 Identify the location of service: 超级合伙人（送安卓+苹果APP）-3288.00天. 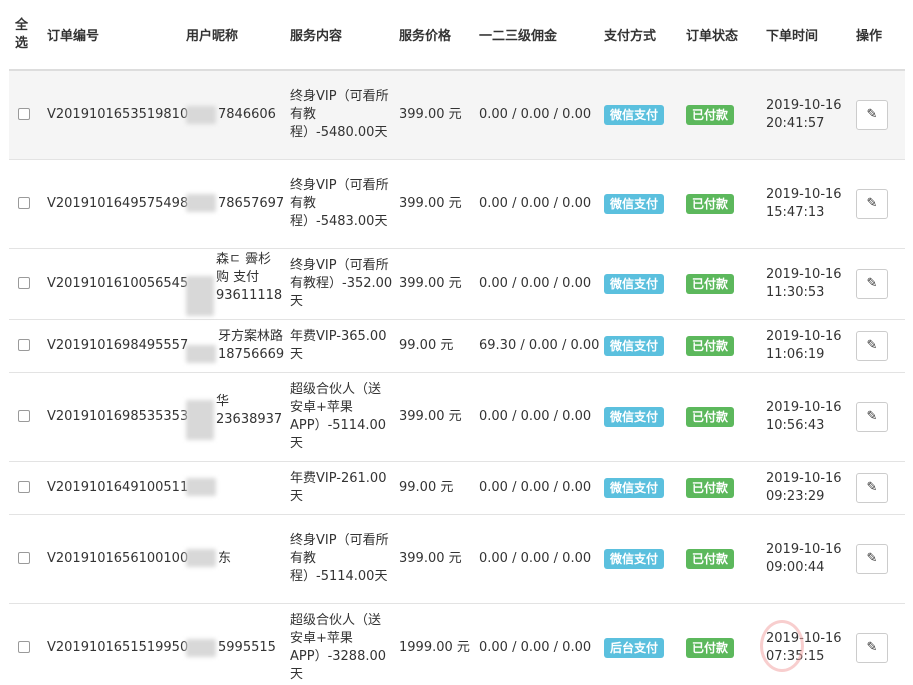
(344, 643).